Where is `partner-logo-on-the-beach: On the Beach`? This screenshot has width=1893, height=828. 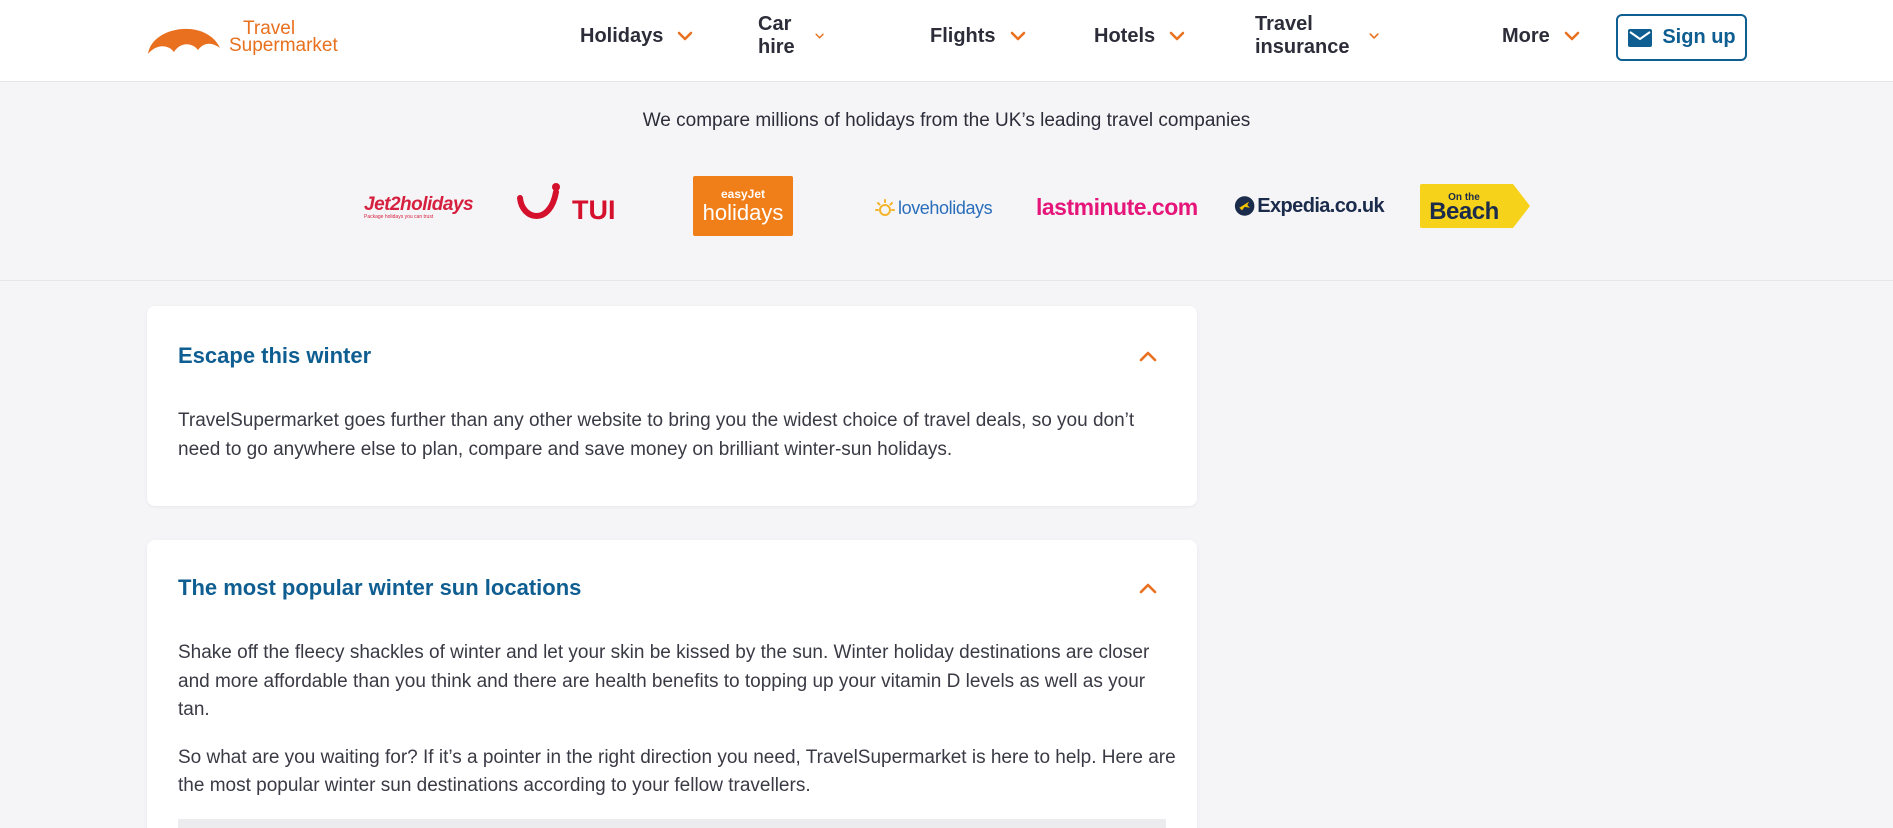
partner-logo-on-the-beach: On the Beach is located at coordinates (1475, 206).